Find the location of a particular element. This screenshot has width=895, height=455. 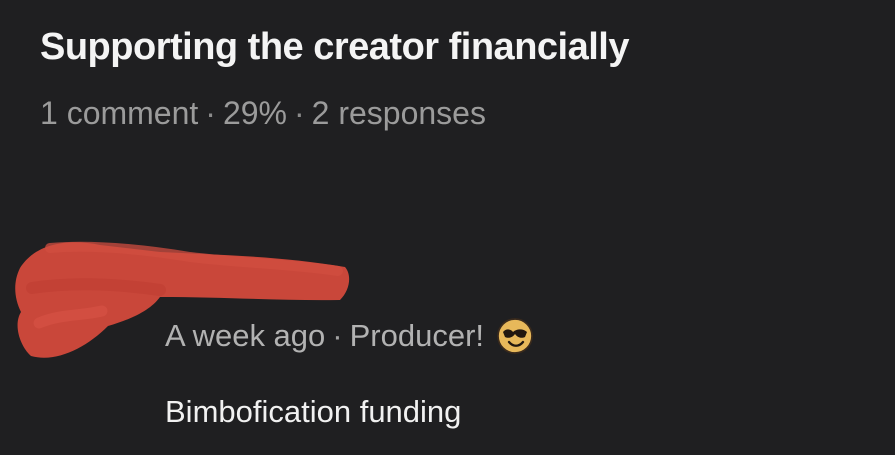

smiling-face-with-sunglasses-icon is located at coordinates (515, 336).